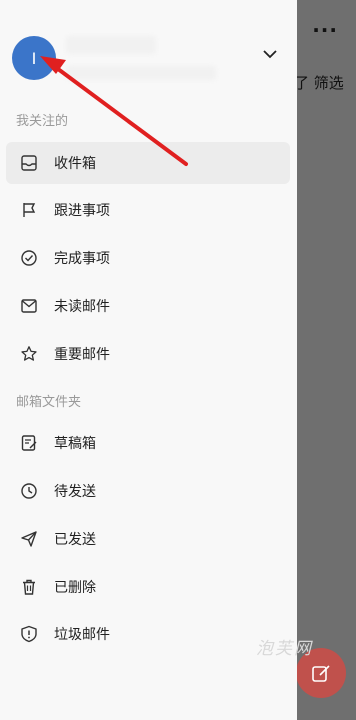 Image resolution: width=356 pixels, height=720 pixels. What do you see at coordinates (29, 354) in the screenshot?
I see `star-icon` at bounding box center [29, 354].